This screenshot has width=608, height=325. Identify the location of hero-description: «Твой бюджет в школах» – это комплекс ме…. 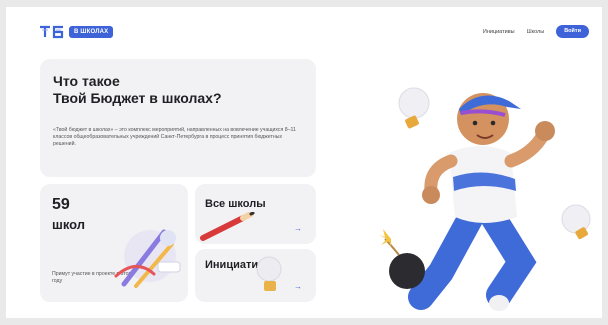
(174, 137).